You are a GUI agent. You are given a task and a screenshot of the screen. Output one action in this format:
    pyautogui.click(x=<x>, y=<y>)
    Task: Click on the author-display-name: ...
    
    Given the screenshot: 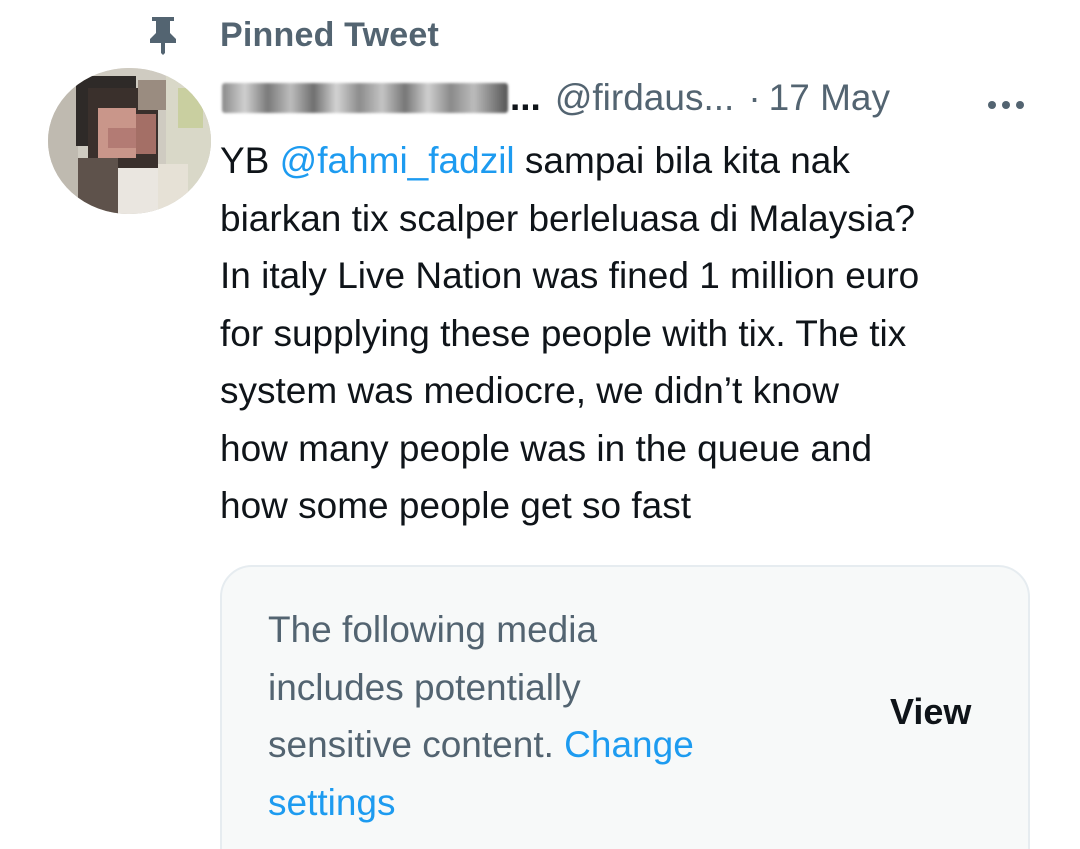 What is the action you would take?
    pyautogui.click(x=381, y=98)
    